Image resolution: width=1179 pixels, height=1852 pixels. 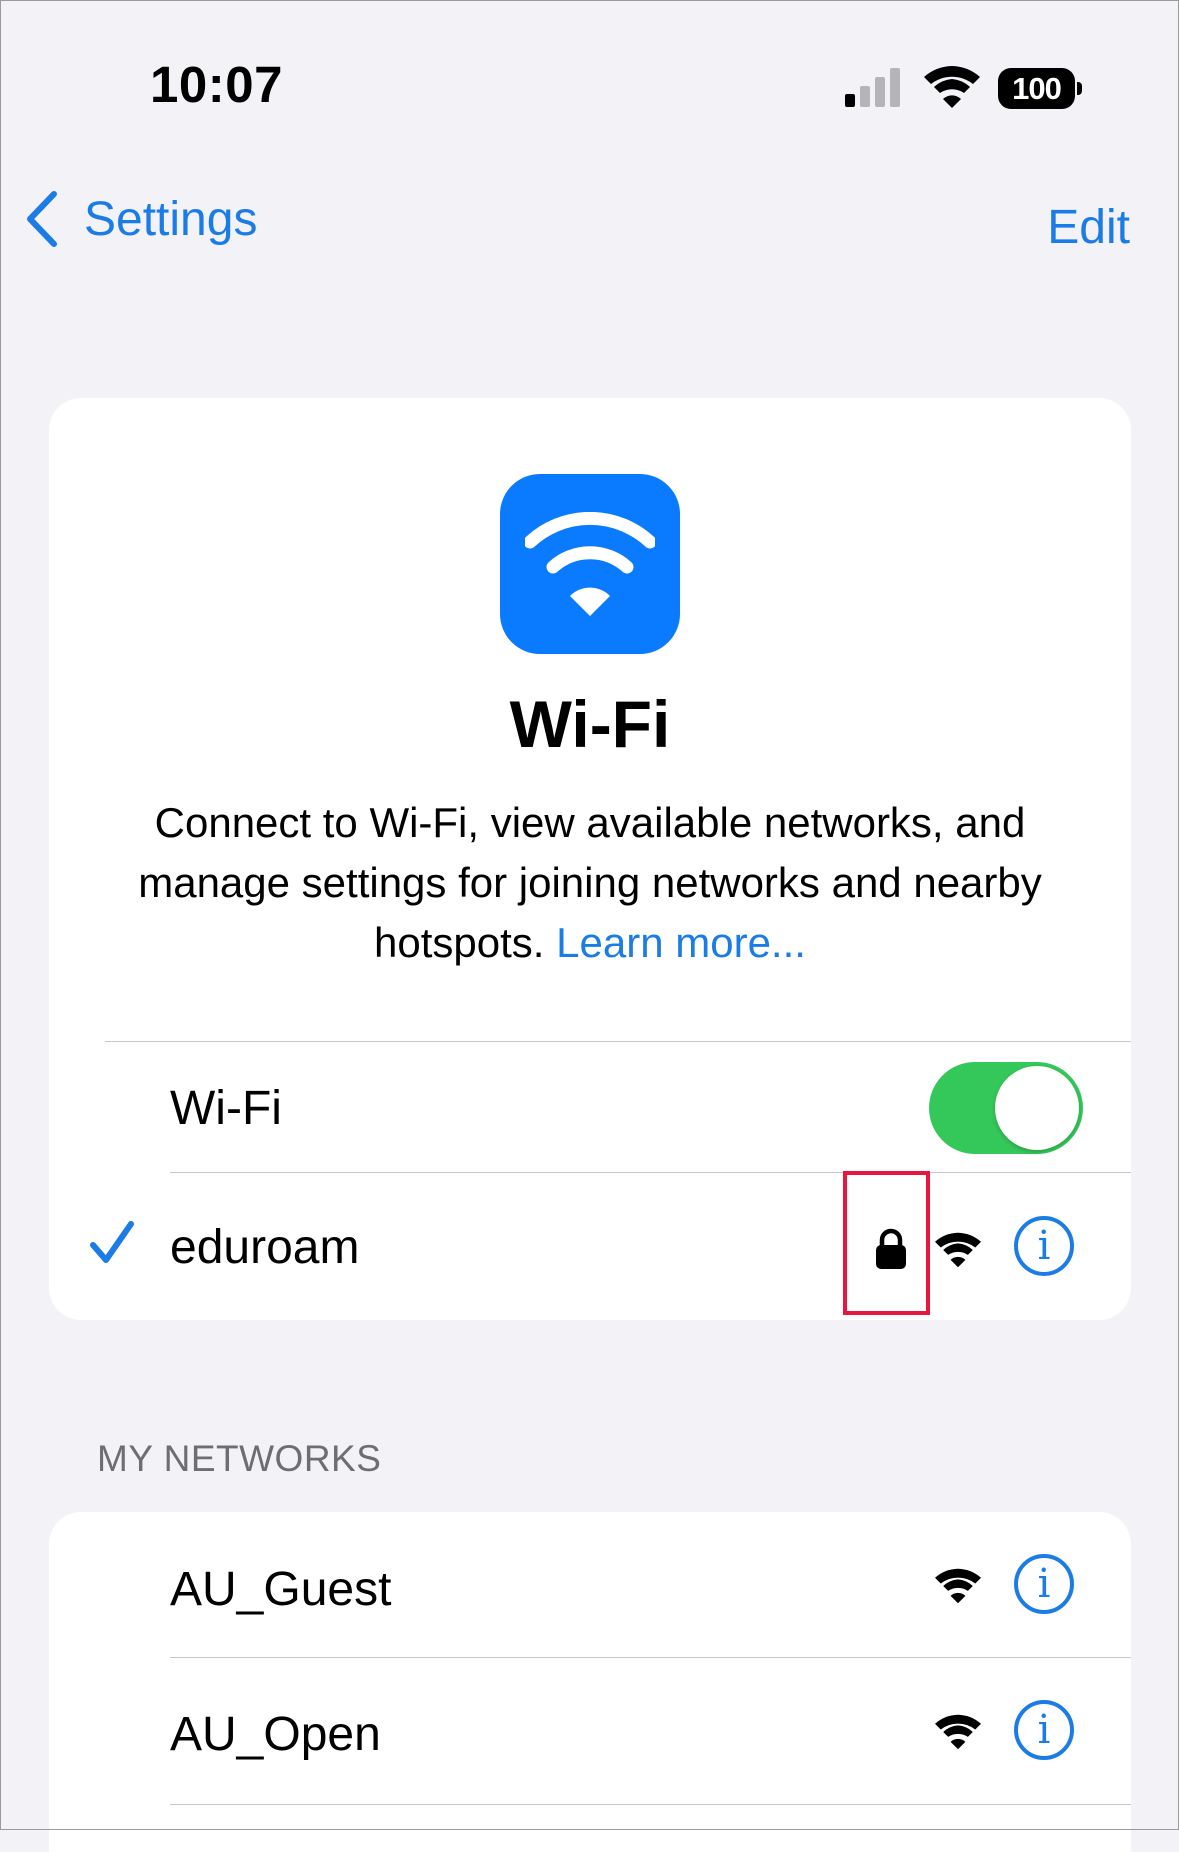 I want to click on connected-network-name: eduroam, so click(x=264, y=1247).